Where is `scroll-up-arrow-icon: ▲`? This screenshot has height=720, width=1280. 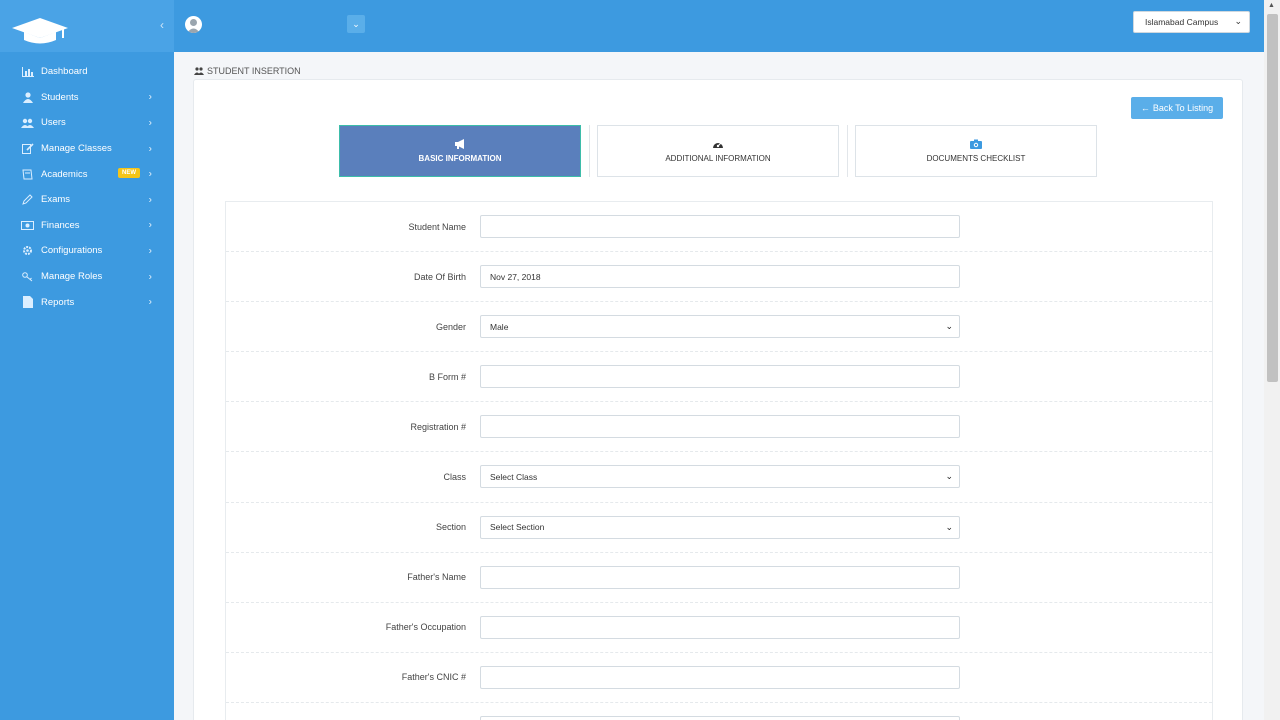
scroll-up-arrow-icon: ▲ is located at coordinates (1271, 5).